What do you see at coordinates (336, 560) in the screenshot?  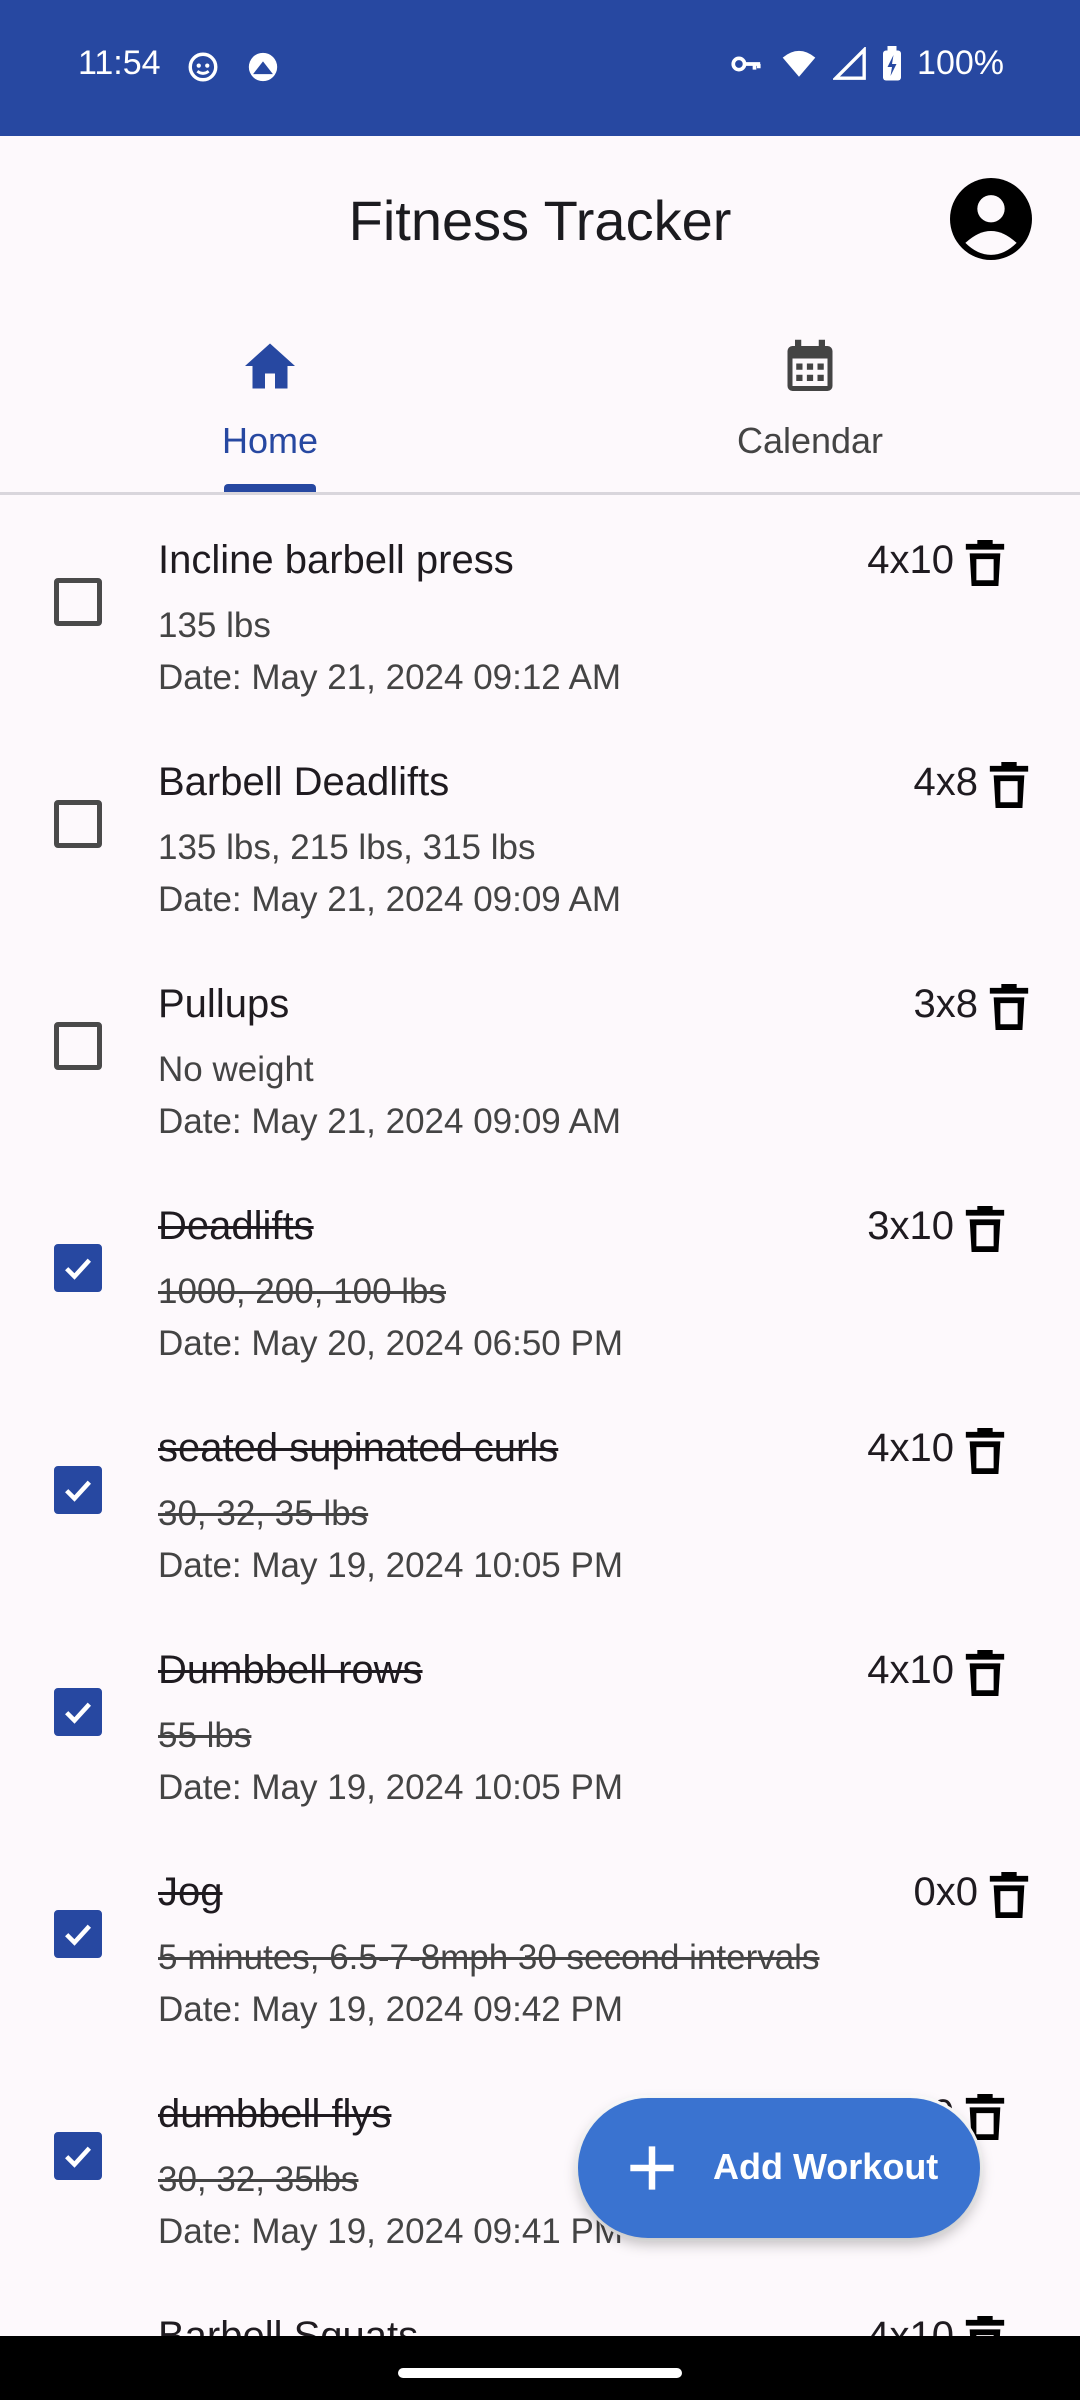 I see `workout-name: Incline barbell press` at bounding box center [336, 560].